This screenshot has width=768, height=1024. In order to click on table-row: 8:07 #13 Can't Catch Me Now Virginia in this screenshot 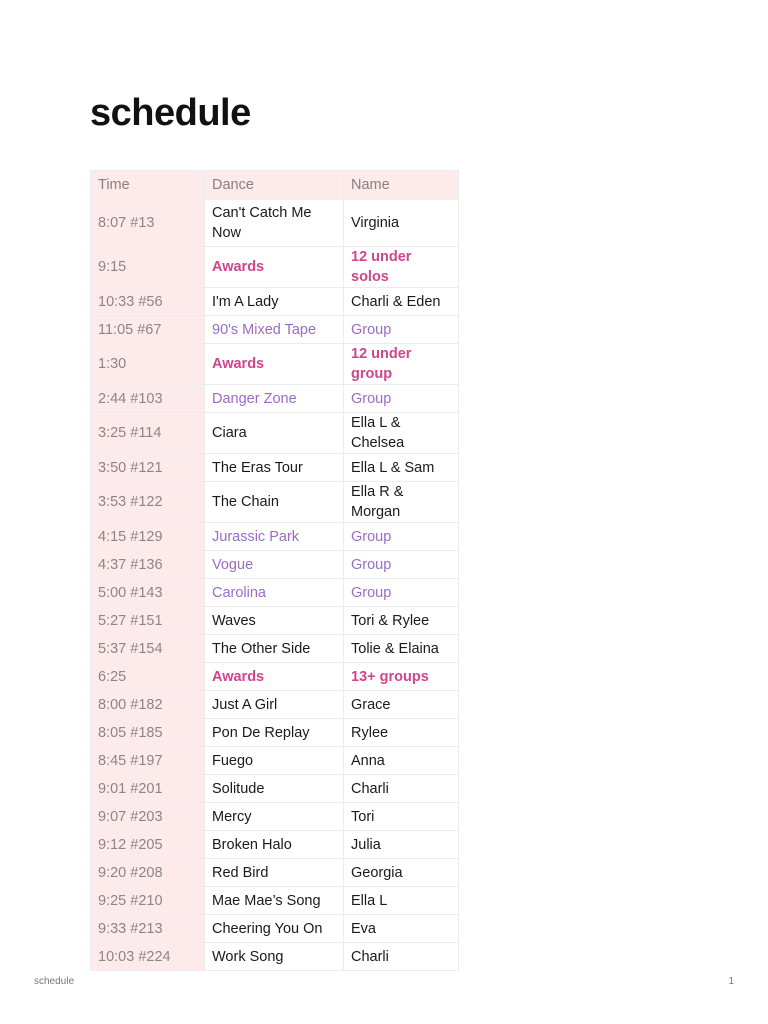, I will do `click(274, 223)`.